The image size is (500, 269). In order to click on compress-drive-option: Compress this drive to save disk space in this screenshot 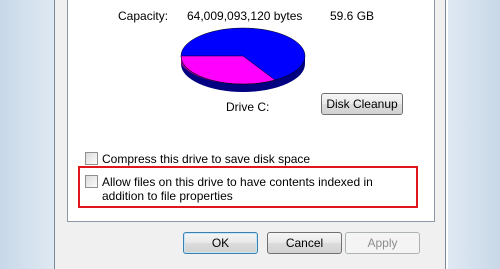, I will do `click(197, 159)`.